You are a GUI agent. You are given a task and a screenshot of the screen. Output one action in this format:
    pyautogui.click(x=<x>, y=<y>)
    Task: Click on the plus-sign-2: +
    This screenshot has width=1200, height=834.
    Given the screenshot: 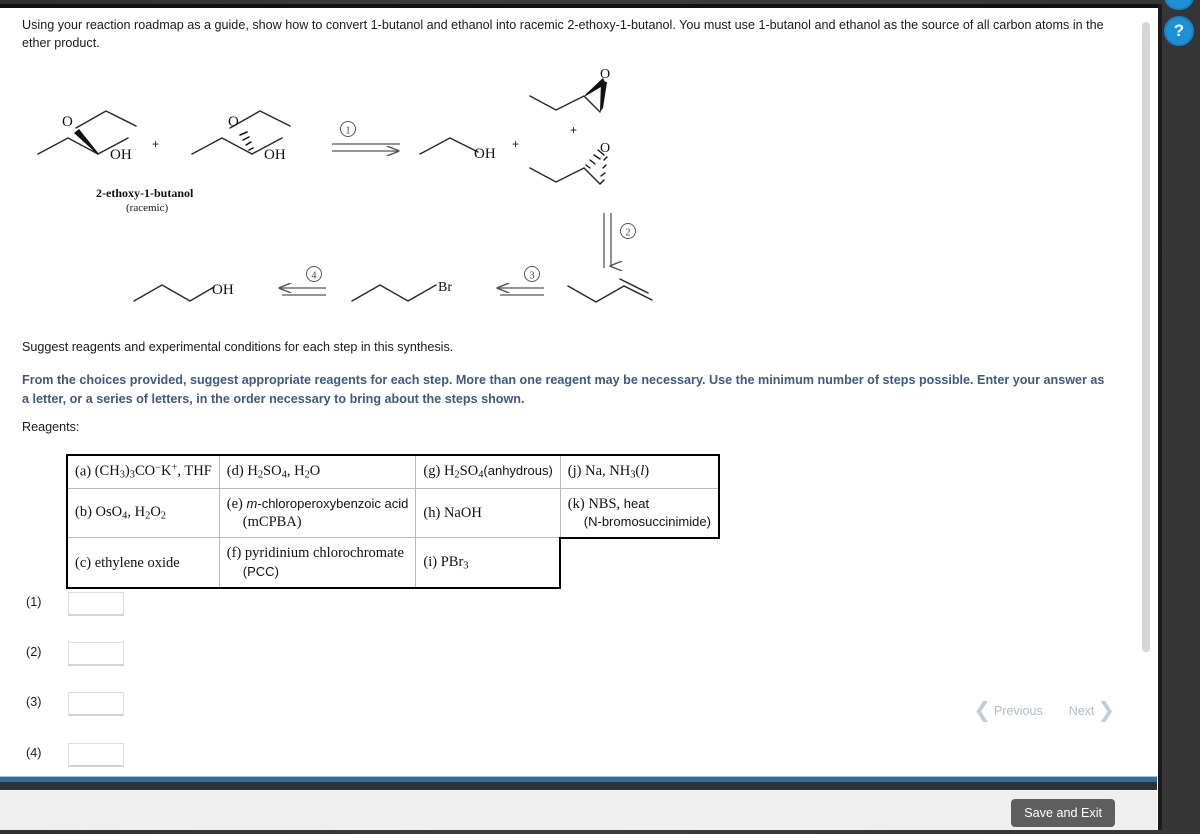 What is the action you would take?
    pyautogui.click(x=515, y=144)
    